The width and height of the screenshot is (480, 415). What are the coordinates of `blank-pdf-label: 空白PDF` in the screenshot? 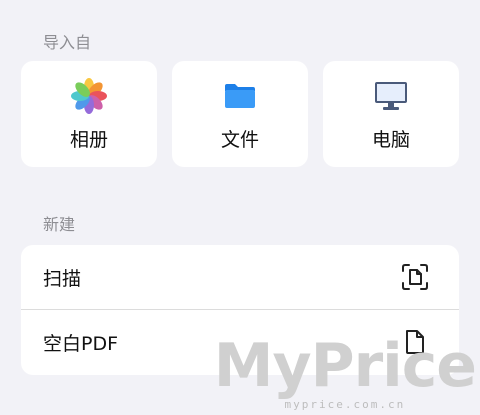 It's located at (81, 343).